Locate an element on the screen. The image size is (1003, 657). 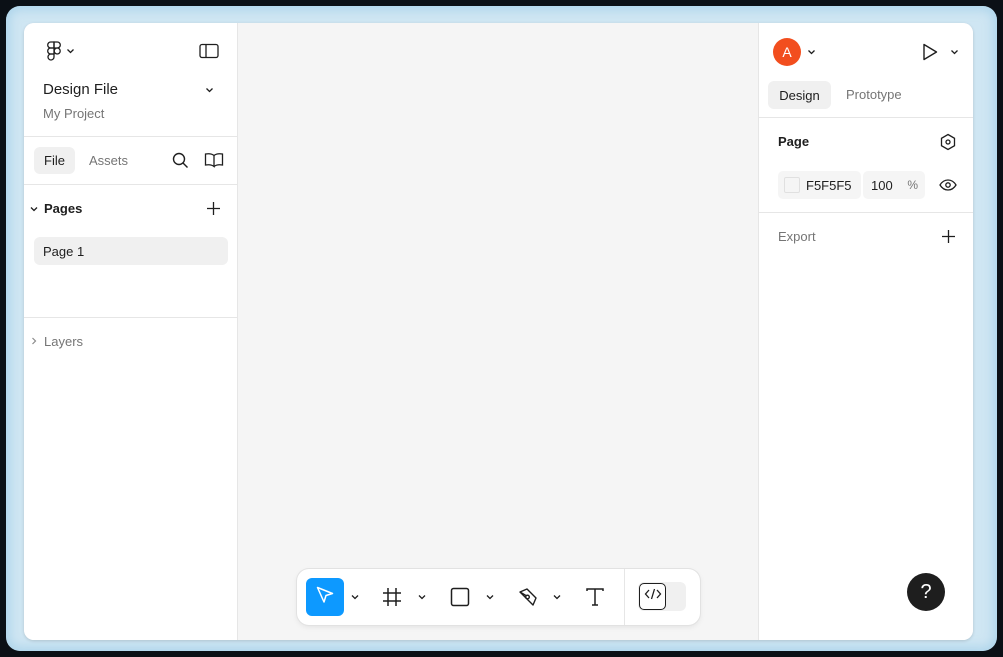
move-tool-button is located at coordinates (325, 597).